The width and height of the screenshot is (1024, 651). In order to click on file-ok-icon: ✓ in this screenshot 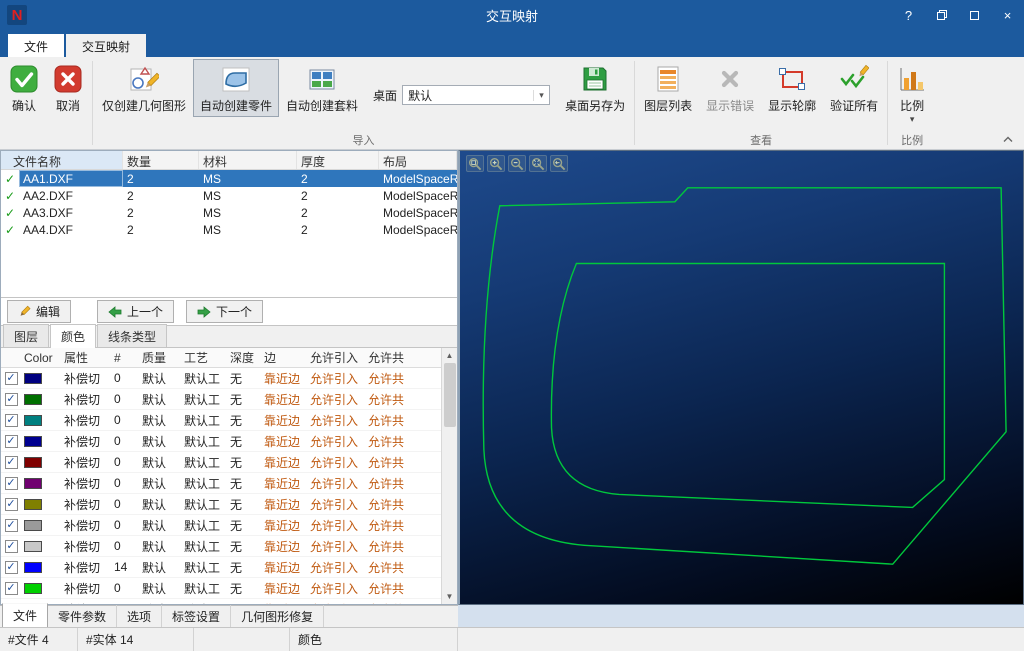, I will do `click(10, 195)`.